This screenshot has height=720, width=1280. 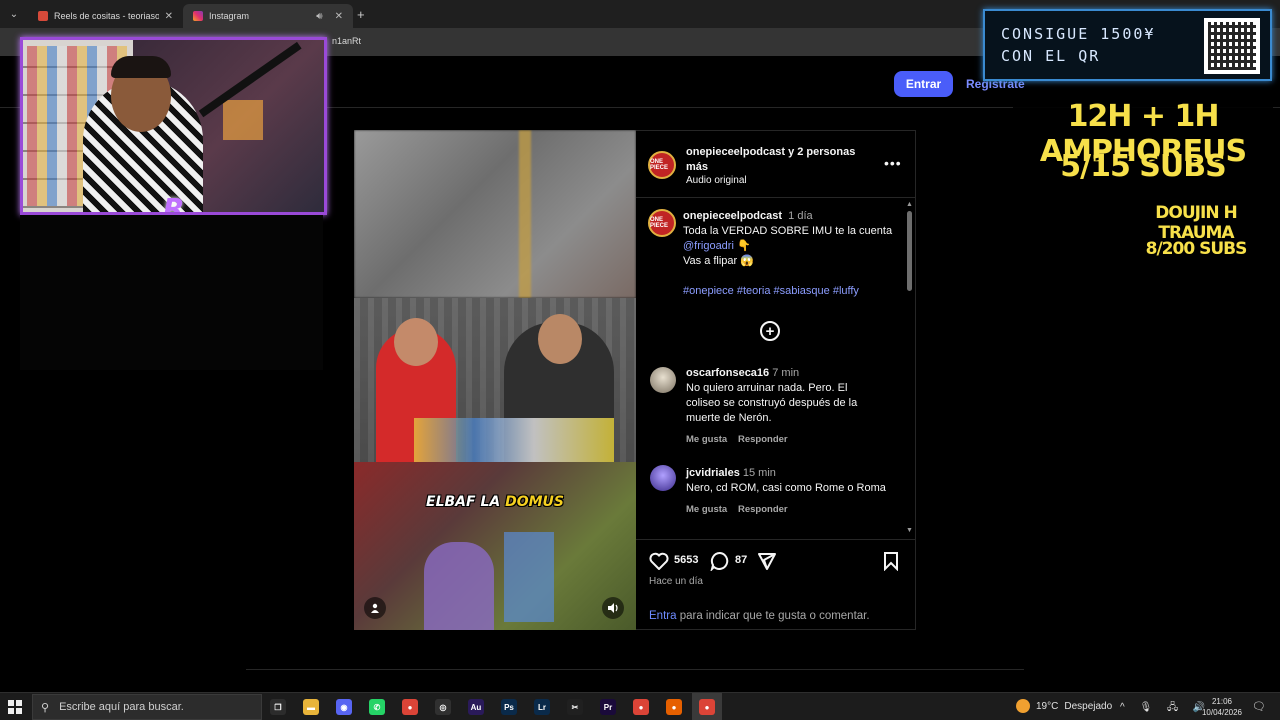 I want to click on lightroom-icon: Lr, so click(x=542, y=707).